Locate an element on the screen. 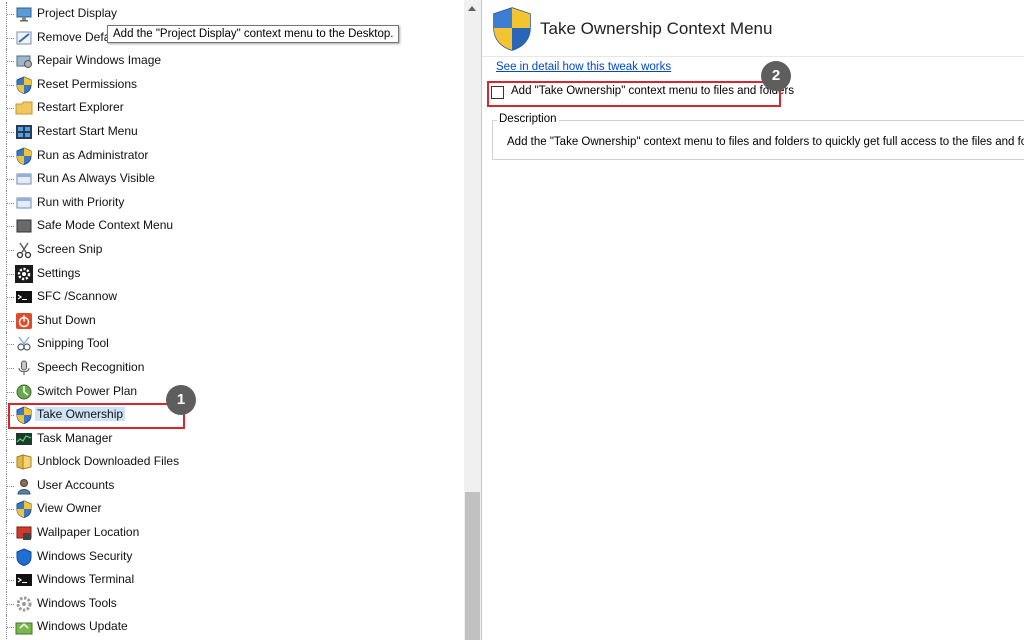 Image resolution: width=1024 pixels, height=640 pixels. tree-item-view-owner: View Owner is located at coordinates (232, 509).